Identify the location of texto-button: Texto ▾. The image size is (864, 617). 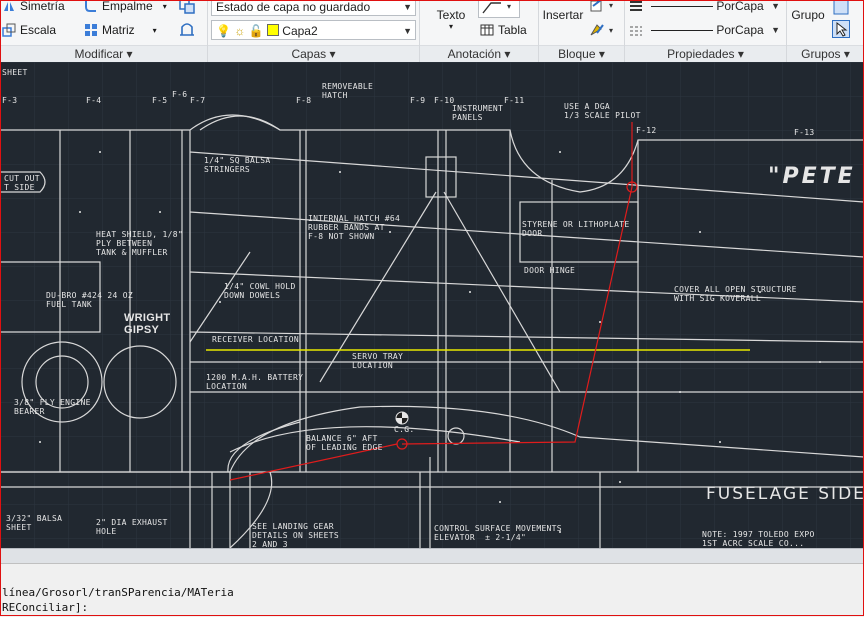
(451, 19).